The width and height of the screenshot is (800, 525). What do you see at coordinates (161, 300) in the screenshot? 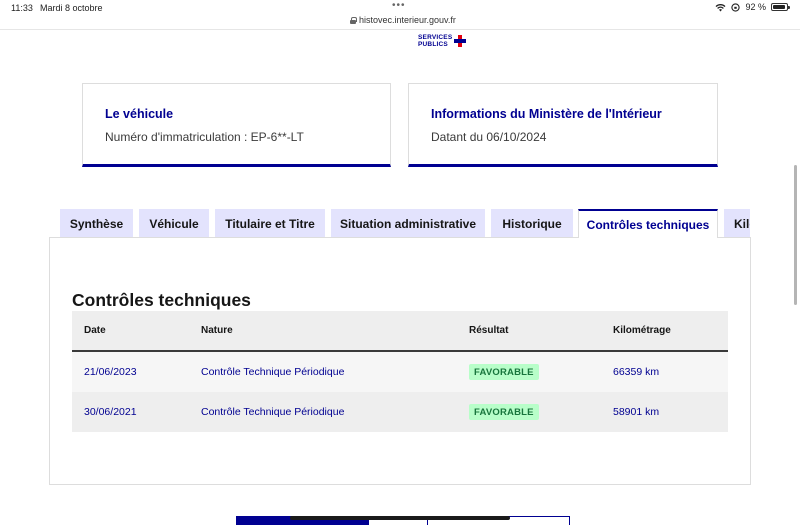
I see `section-title: Contrôles techniques` at bounding box center [161, 300].